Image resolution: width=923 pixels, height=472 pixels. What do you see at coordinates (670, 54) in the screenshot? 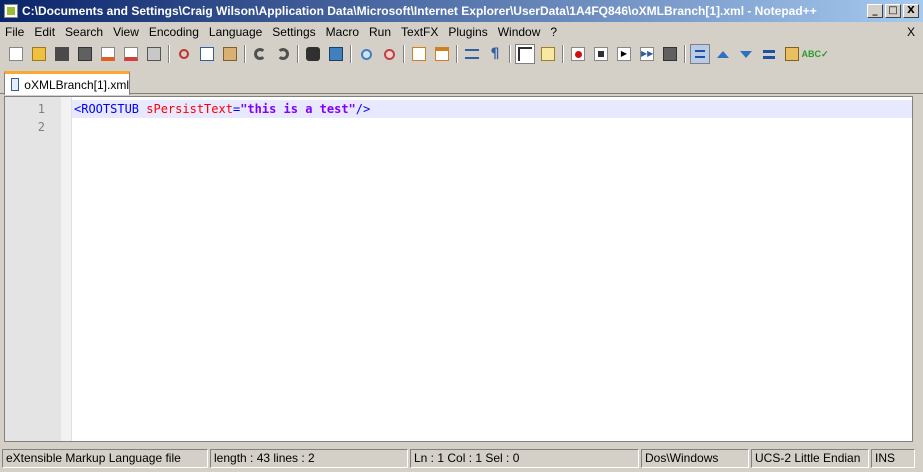
I see `save-macro-icon` at bounding box center [670, 54].